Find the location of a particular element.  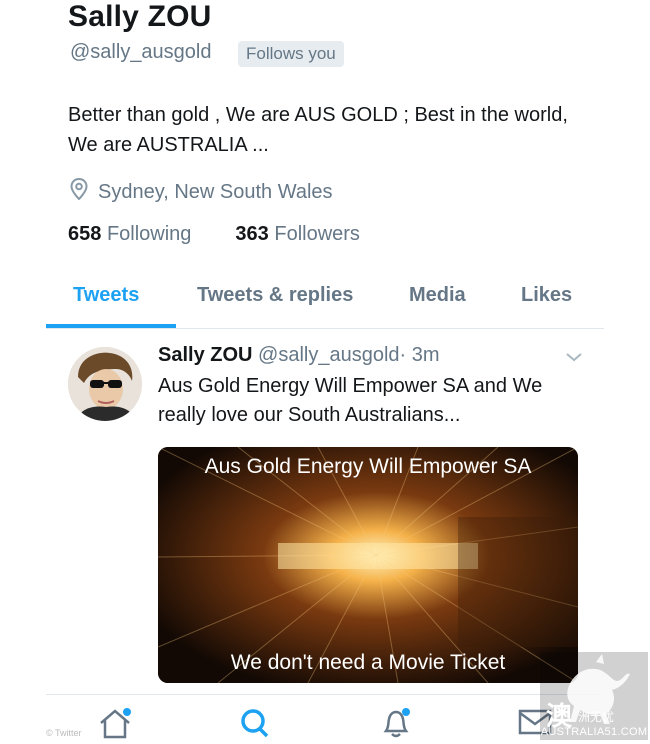

search-icon is located at coordinates (255, 725).